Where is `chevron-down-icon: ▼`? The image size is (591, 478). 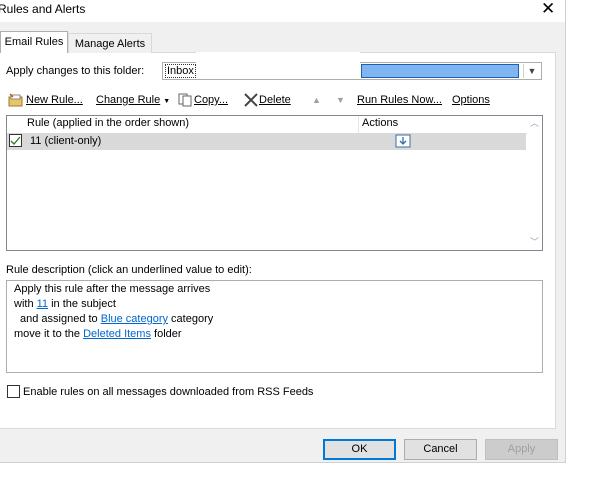
chevron-down-icon: ▼ is located at coordinates (531, 71).